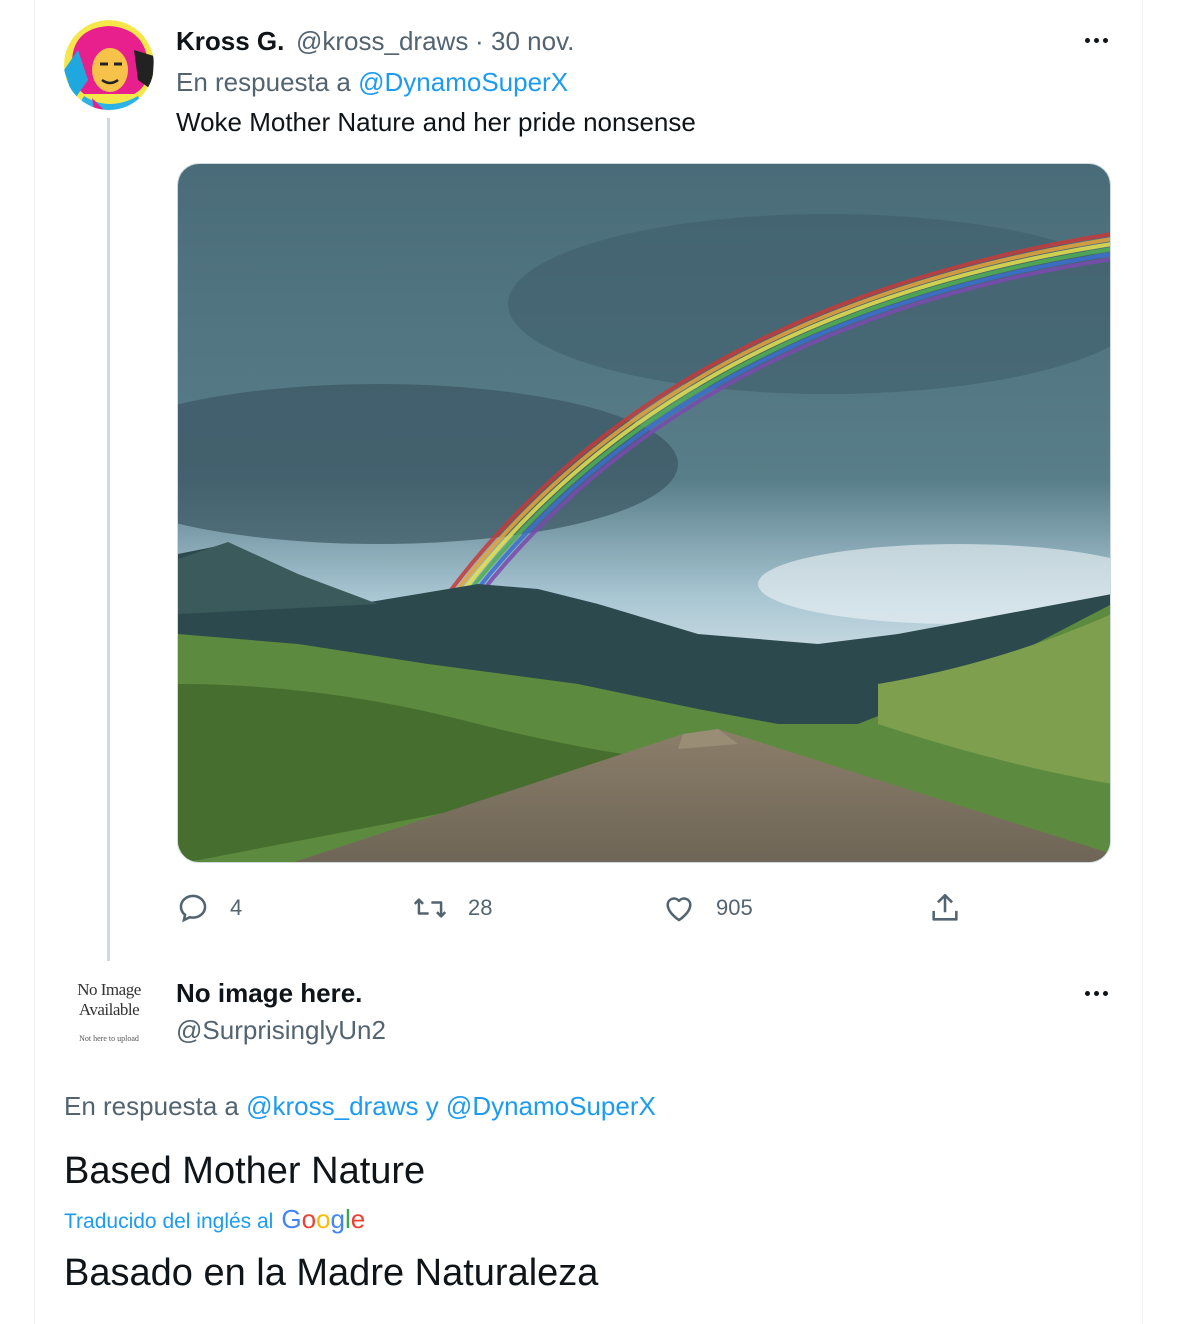 The width and height of the screenshot is (1200, 1324). Describe the element at coordinates (382, 41) in the screenshot. I see `author-handle: @kross_draws` at that location.